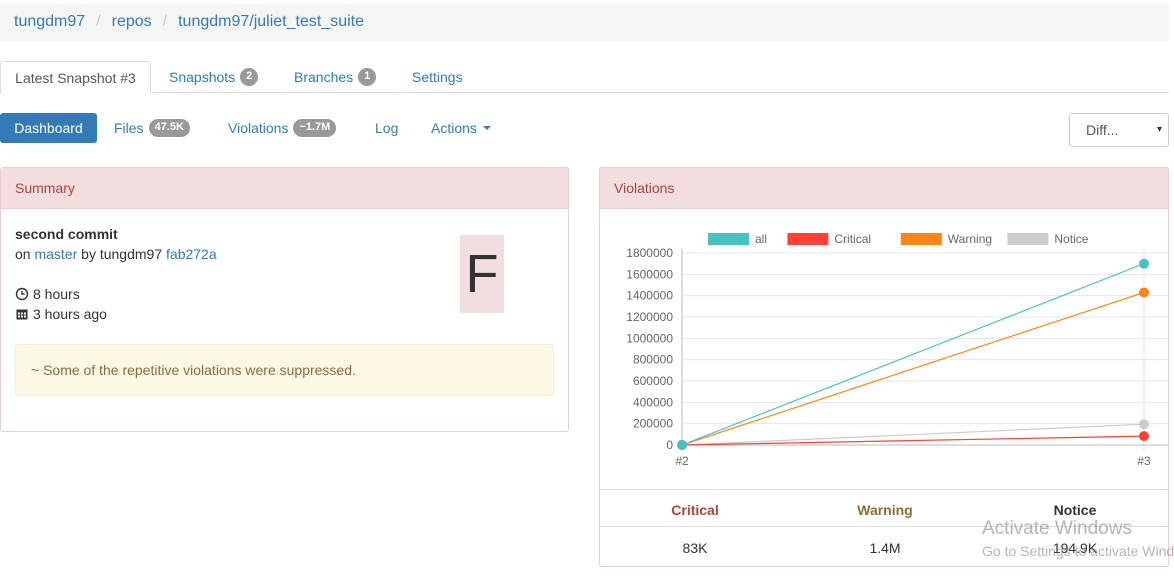 The image size is (1174, 576). Describe the element at coordinates (258, 128) in the screenshot. I see `violations-label: Violations` at that location.